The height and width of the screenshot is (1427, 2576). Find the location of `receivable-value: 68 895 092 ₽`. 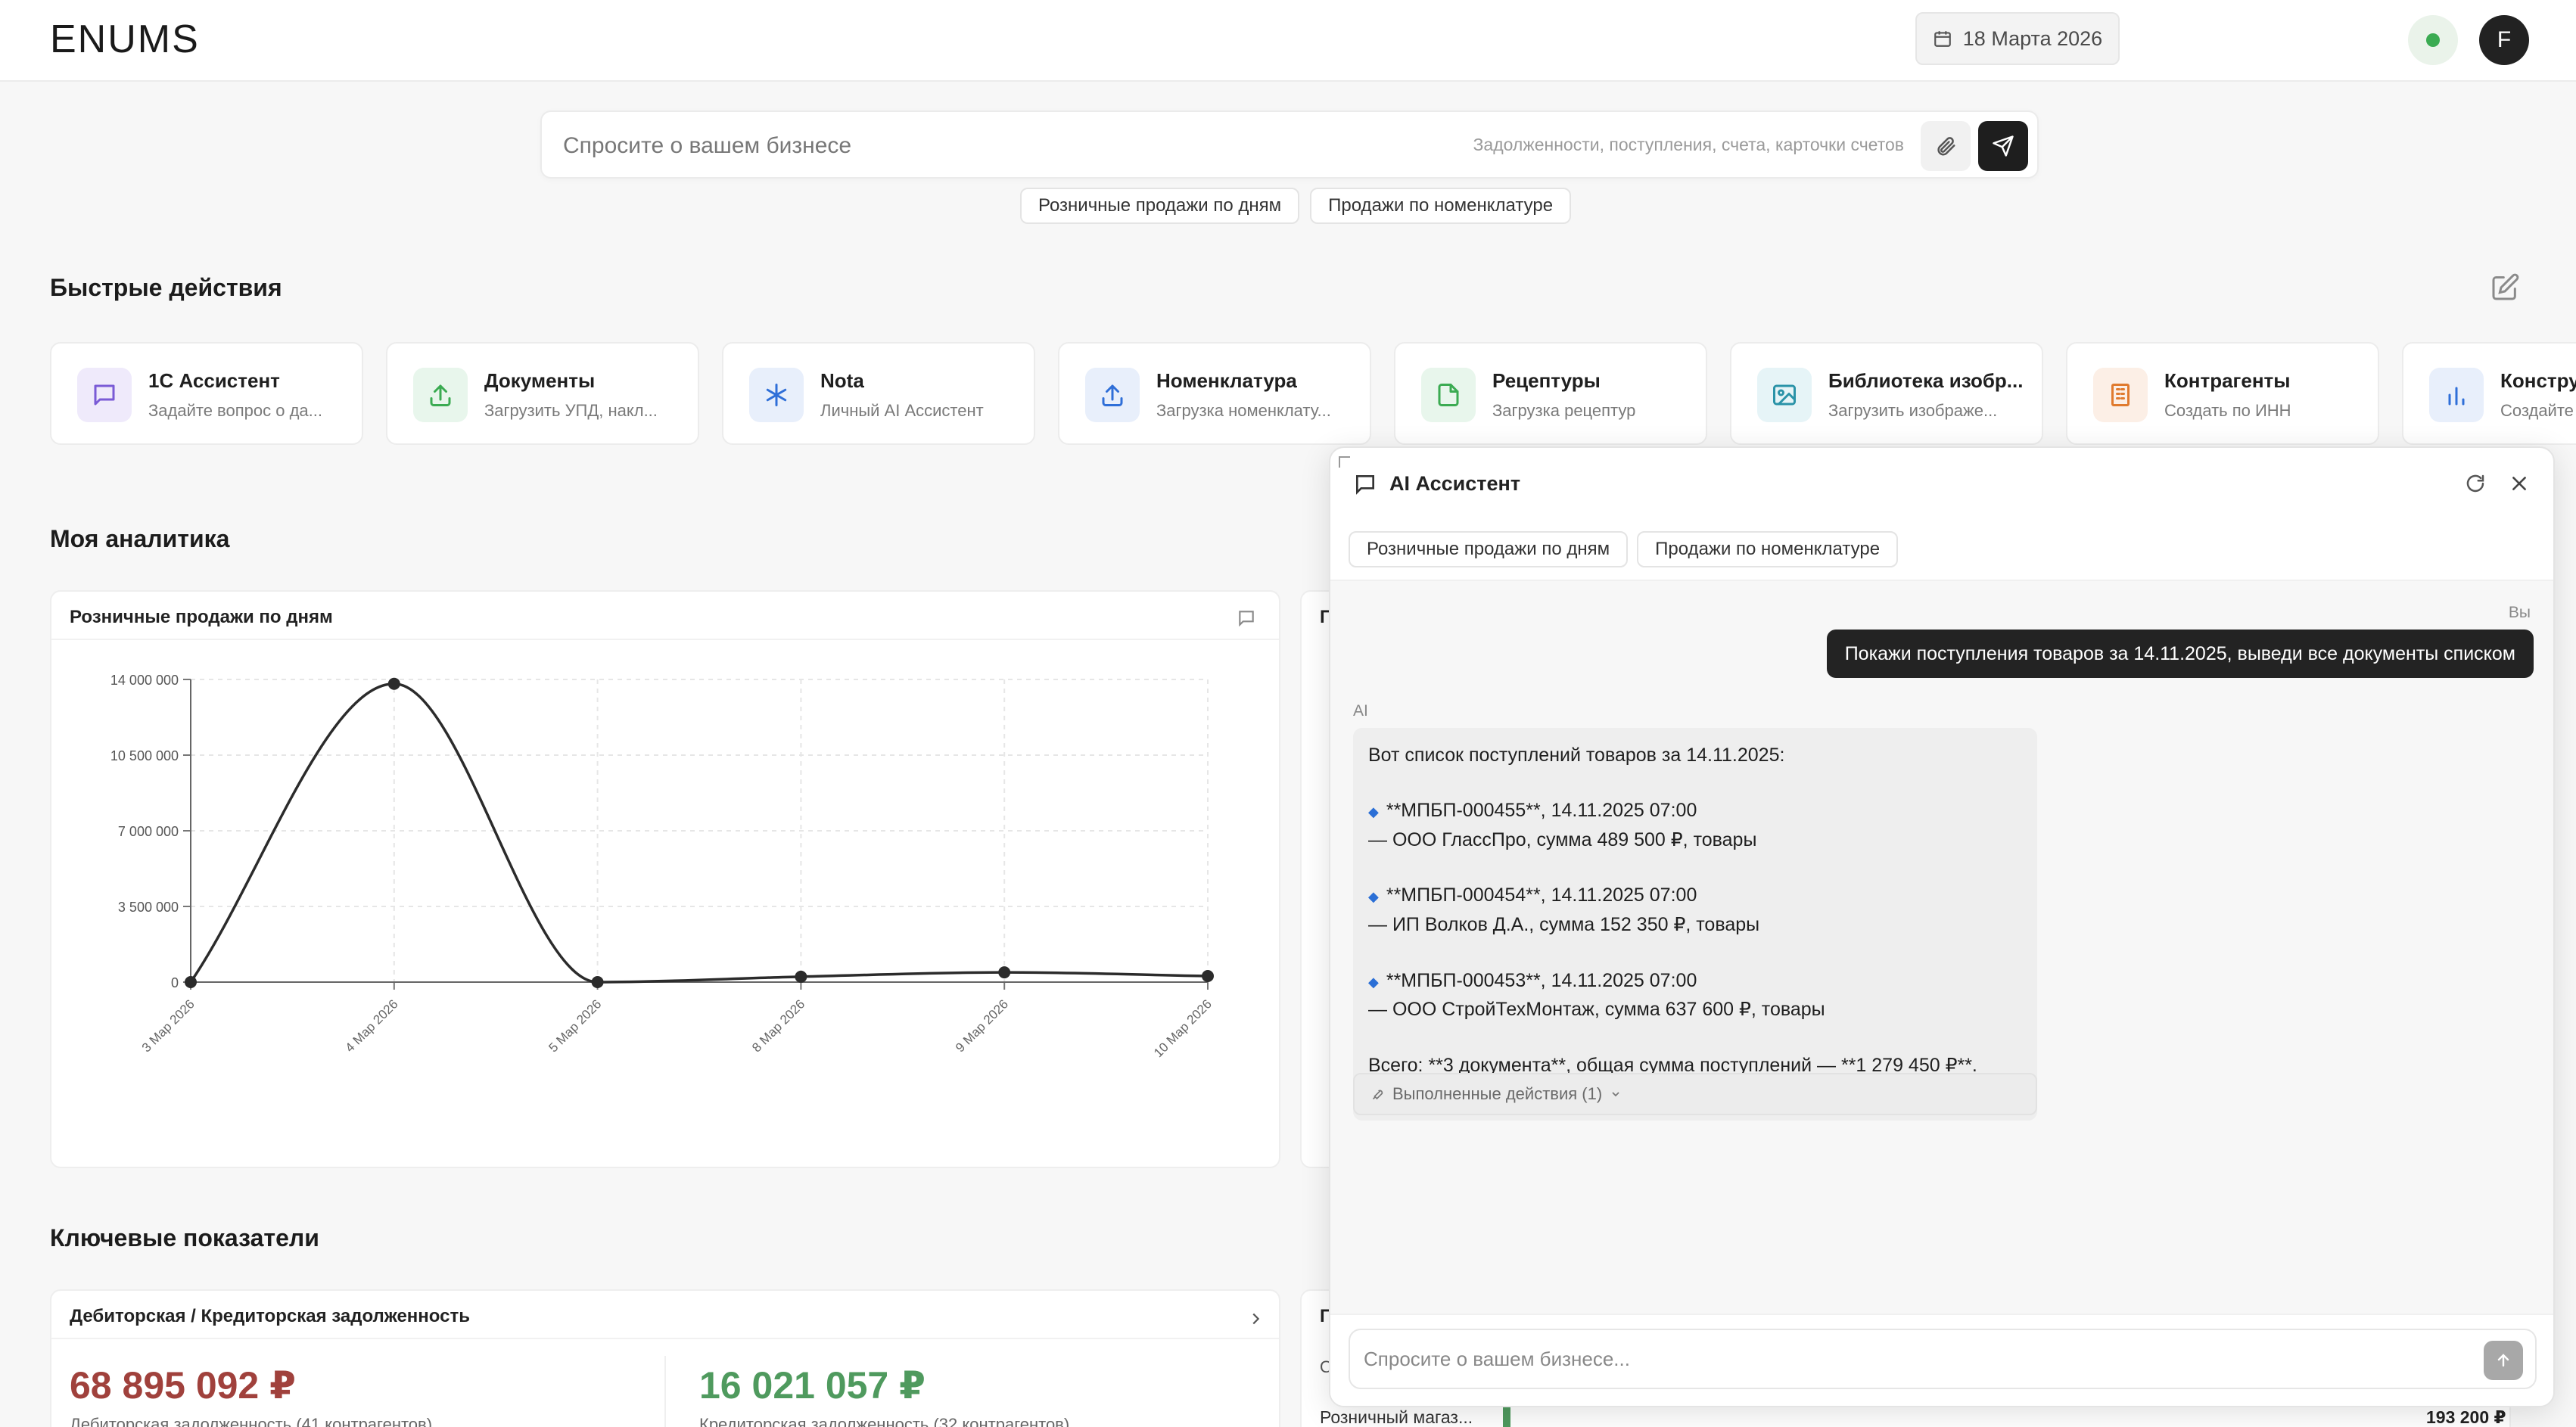

receivable-value: 68 895 092 ₽ is located at coordinates (183, 1385).